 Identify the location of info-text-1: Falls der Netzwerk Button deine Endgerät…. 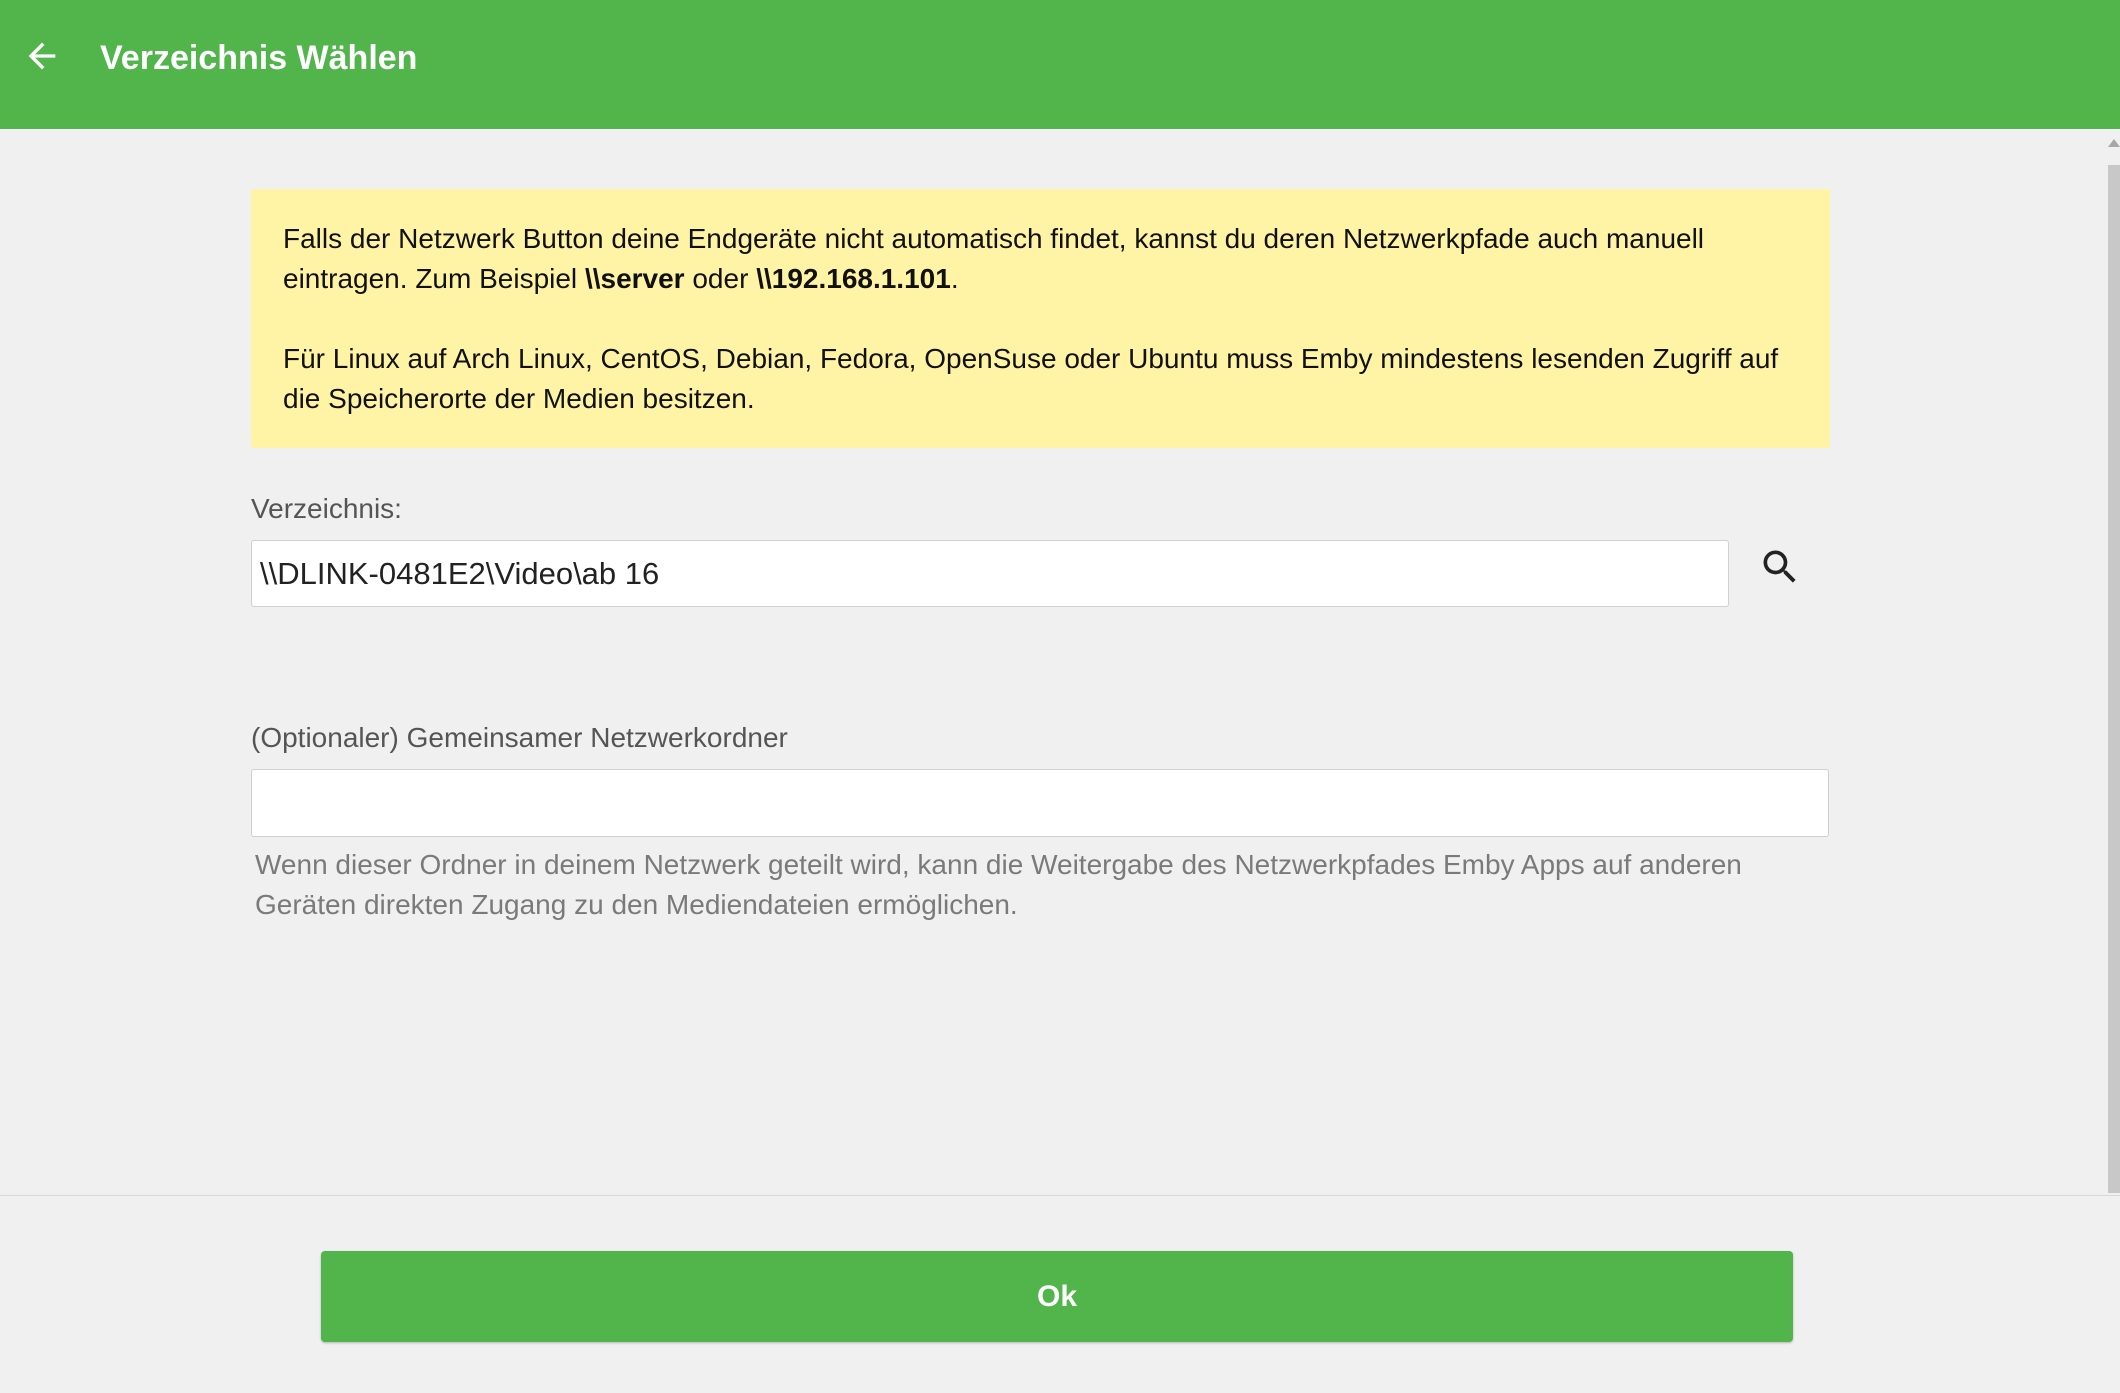
(994, 258).